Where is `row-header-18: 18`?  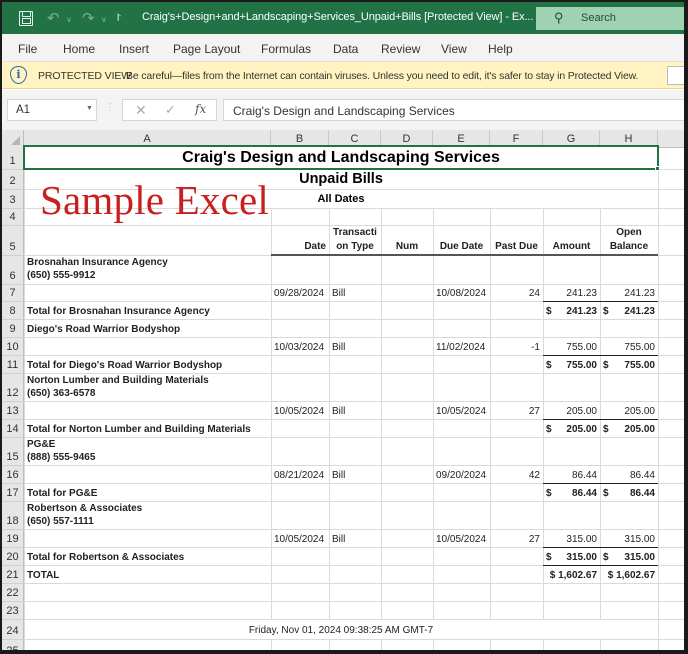 row-header-18: 18 is located at coordinates (13, 516).